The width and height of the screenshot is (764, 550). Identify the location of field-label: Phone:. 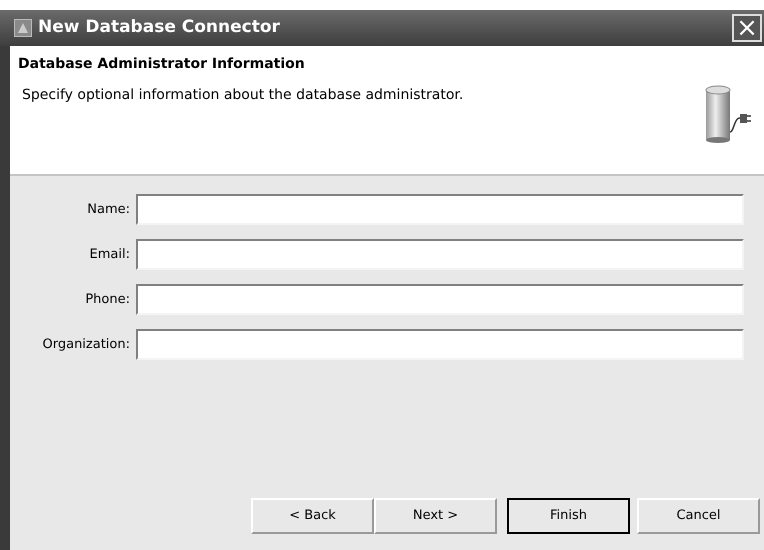
(107, 299).